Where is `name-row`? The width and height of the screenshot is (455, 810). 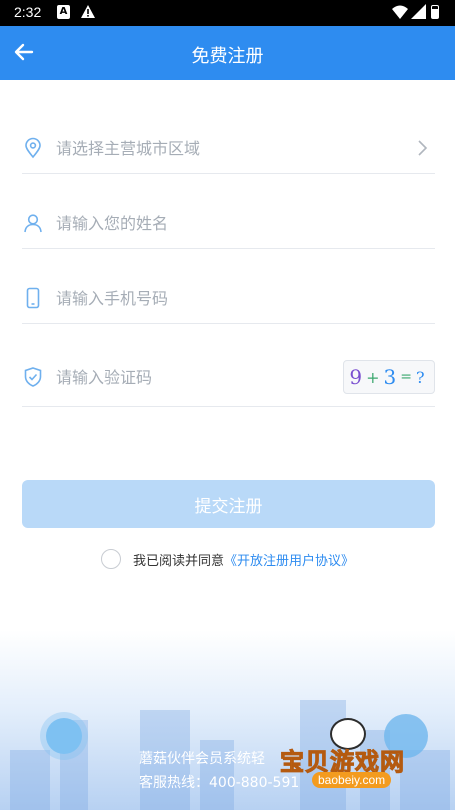 name-row is located at coordinates (228, 223).